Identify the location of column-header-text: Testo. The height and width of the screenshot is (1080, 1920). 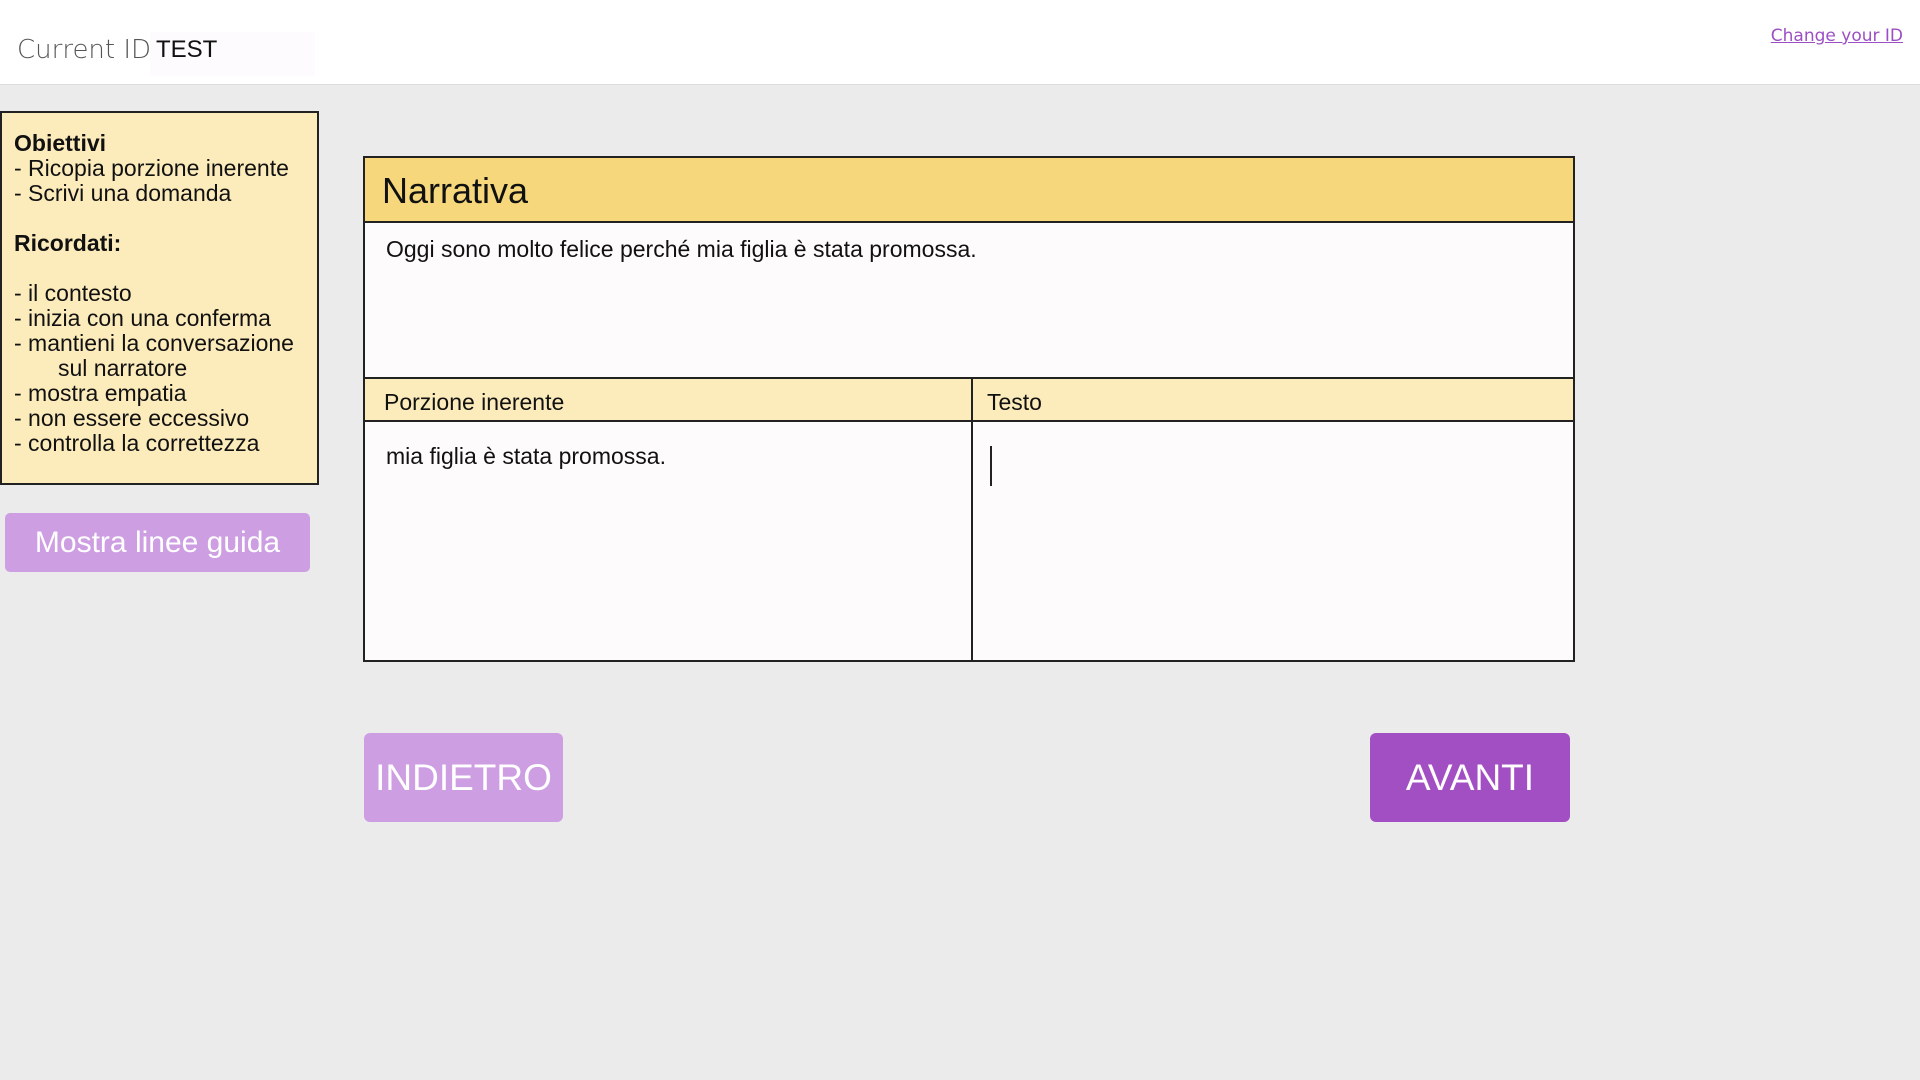
(1014, 402).